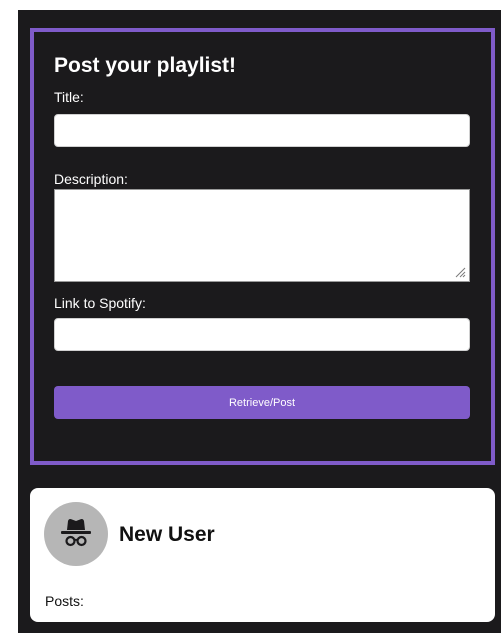 Image resolution: width=501 pixels, height=633 pixels. What do you see at coordinates (262, 402) in the screenshot?
I see `retrieve-post-button: Retrieve/Post` at bounding box center [262, 402].